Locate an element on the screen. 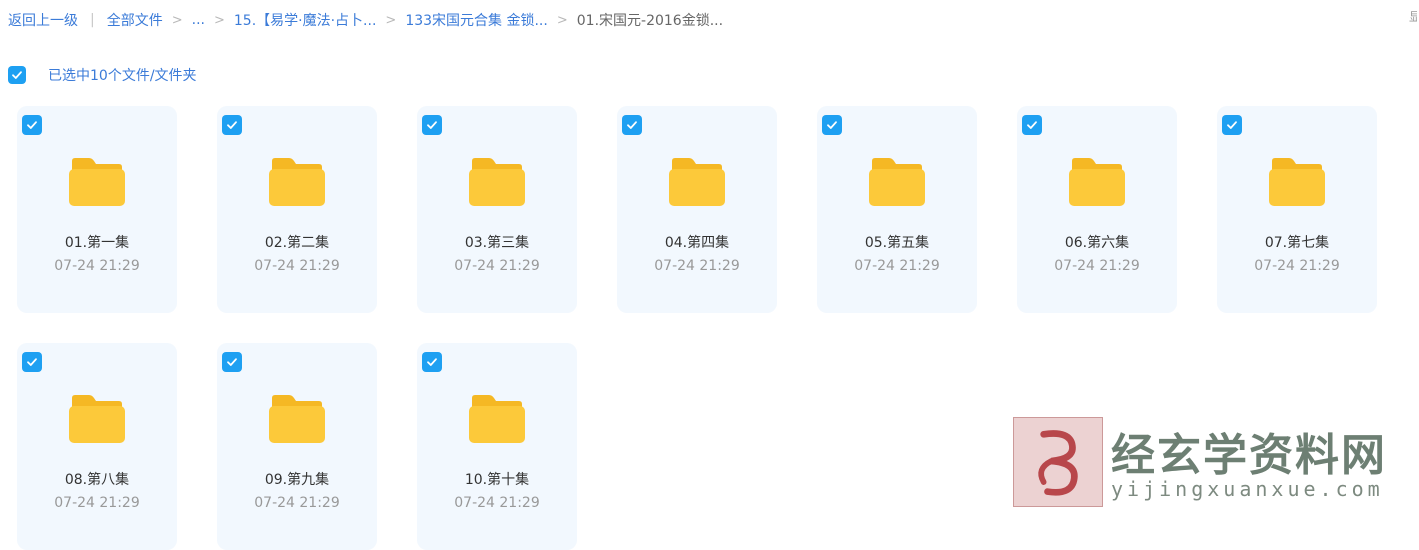  folder-name: 05.第五集 is located at coordinates (897, 242).